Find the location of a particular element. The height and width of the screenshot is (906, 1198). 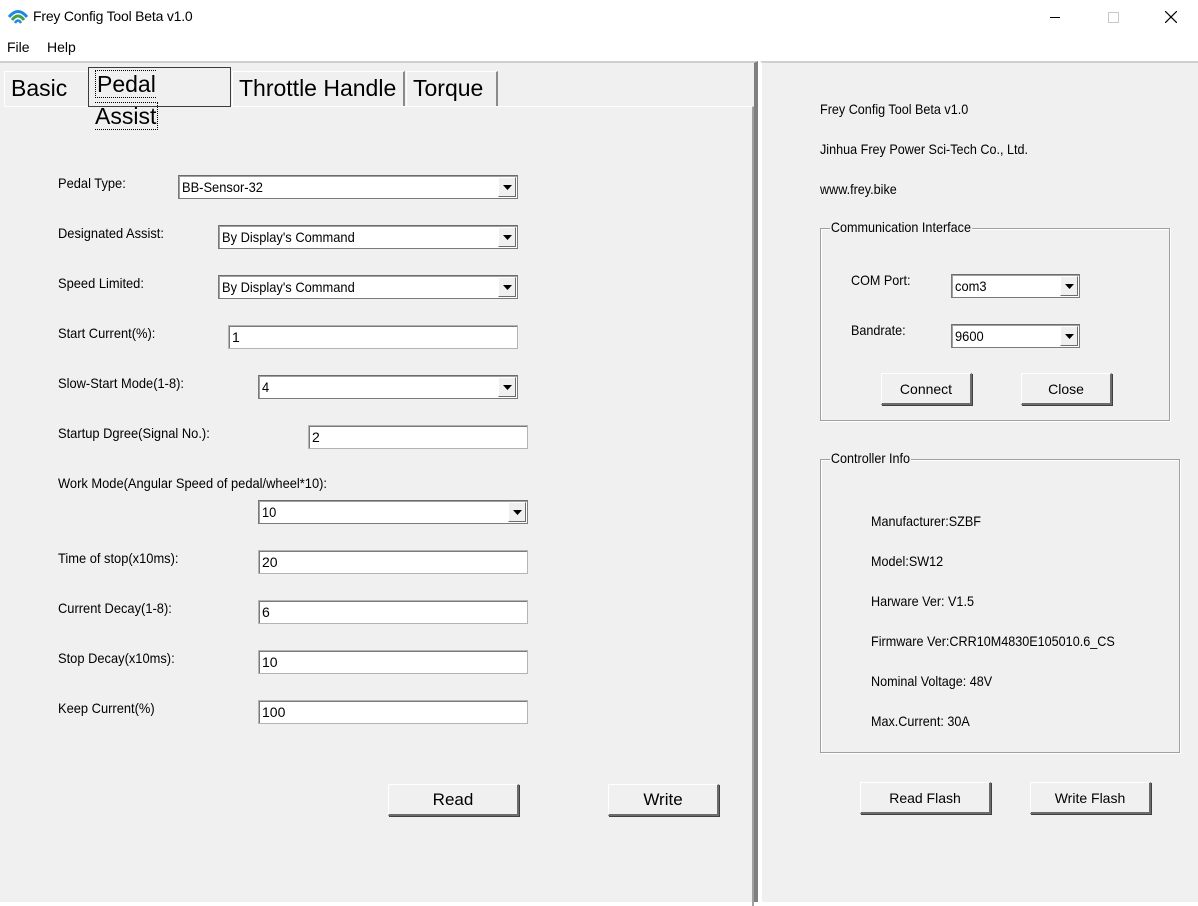

read-flash-button: Read Flash is located at coordinates (925, 798).